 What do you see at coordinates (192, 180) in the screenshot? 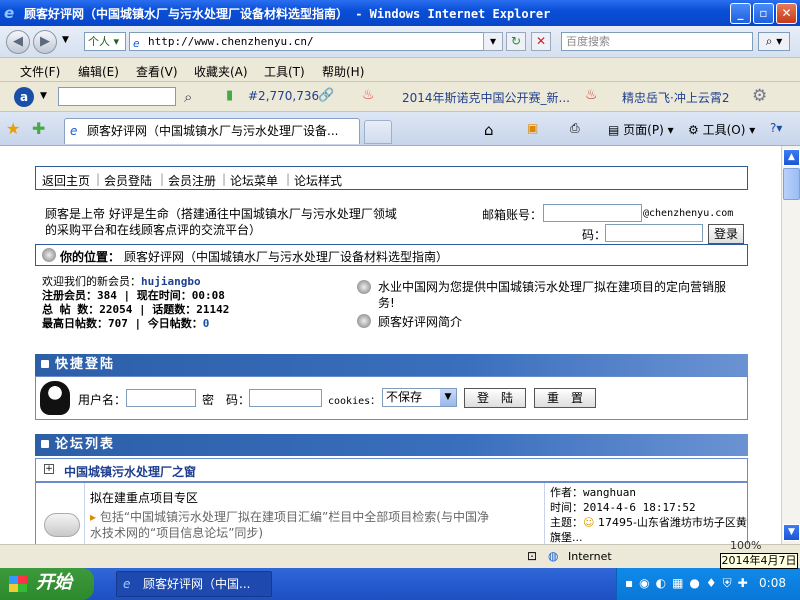
I see `nav-register: 会员注册` at bounding box center [192, 180].